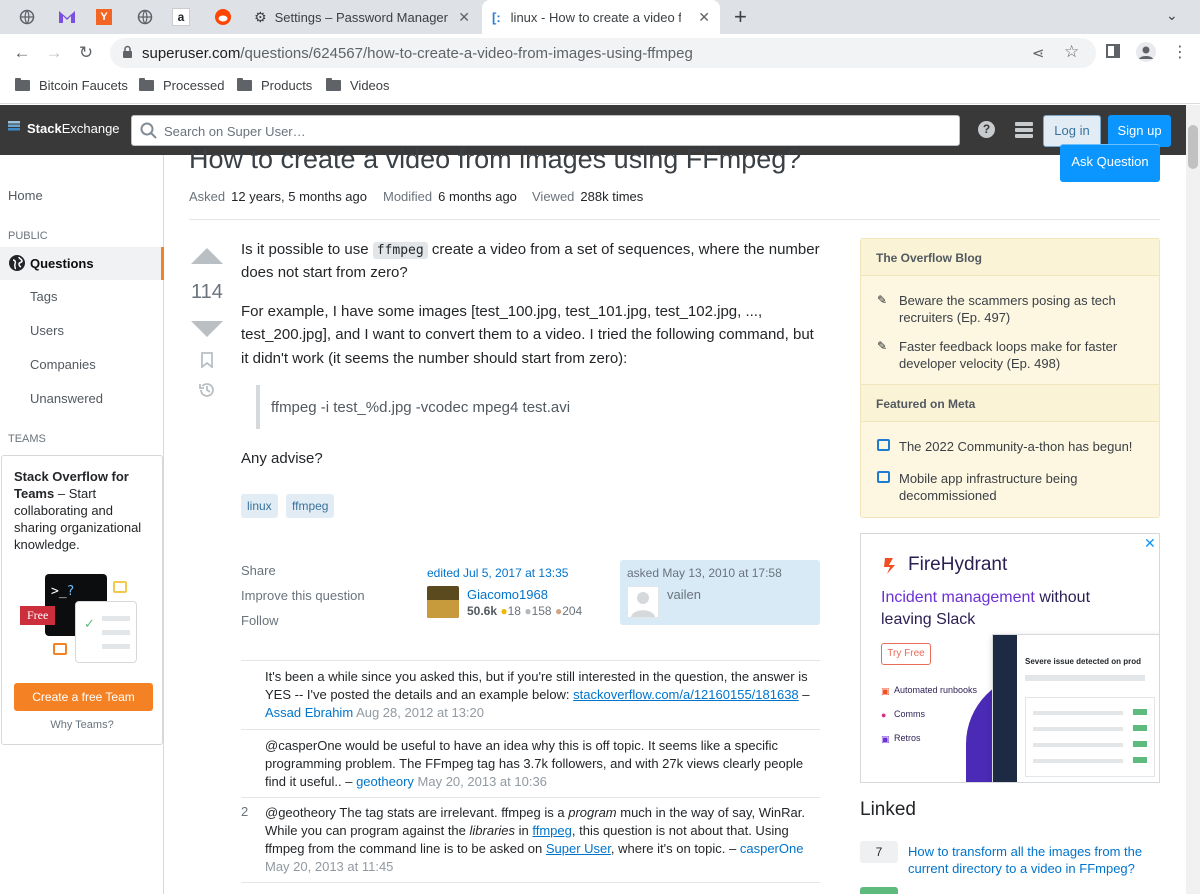  I want to click on comments-divider, so click(530, 660).